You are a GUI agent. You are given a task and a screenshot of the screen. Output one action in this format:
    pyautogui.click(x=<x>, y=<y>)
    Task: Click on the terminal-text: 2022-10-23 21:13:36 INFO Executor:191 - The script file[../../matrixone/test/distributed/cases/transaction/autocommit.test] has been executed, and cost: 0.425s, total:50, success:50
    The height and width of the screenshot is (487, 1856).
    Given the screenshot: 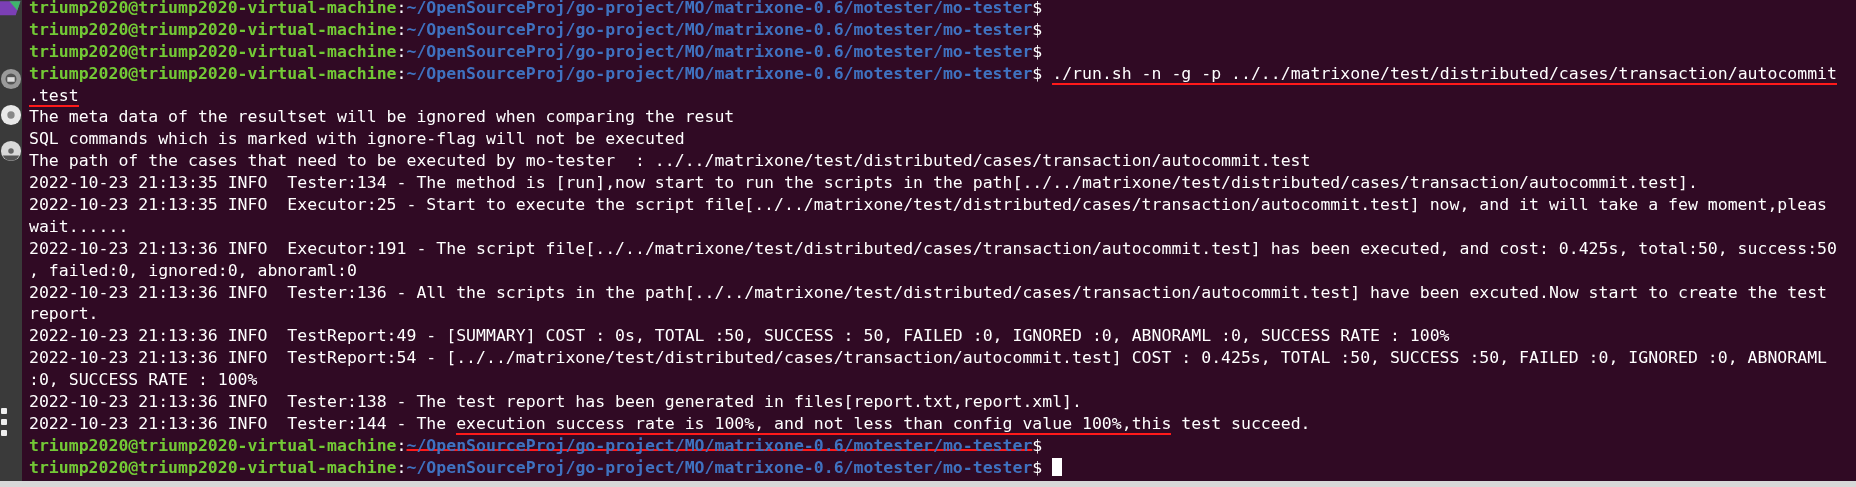 What is the action you would take?
    pyautogui.click(x=933, y=248)
    